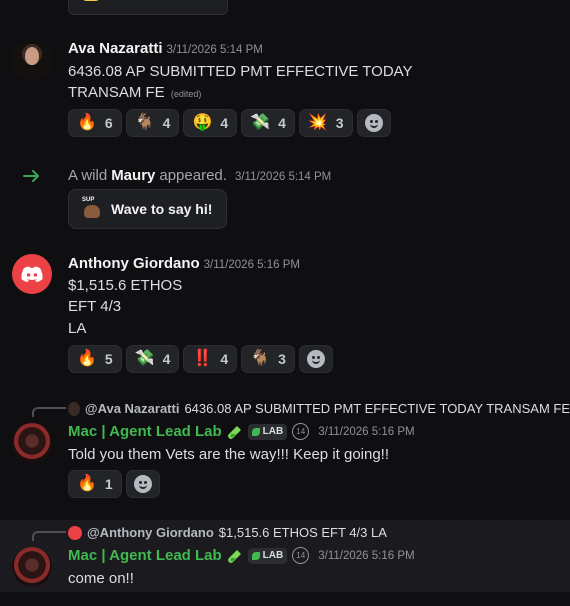  Describe the element at coordinates (108, 484) in the screenshot. I see `reaction-count: 1` at that location.